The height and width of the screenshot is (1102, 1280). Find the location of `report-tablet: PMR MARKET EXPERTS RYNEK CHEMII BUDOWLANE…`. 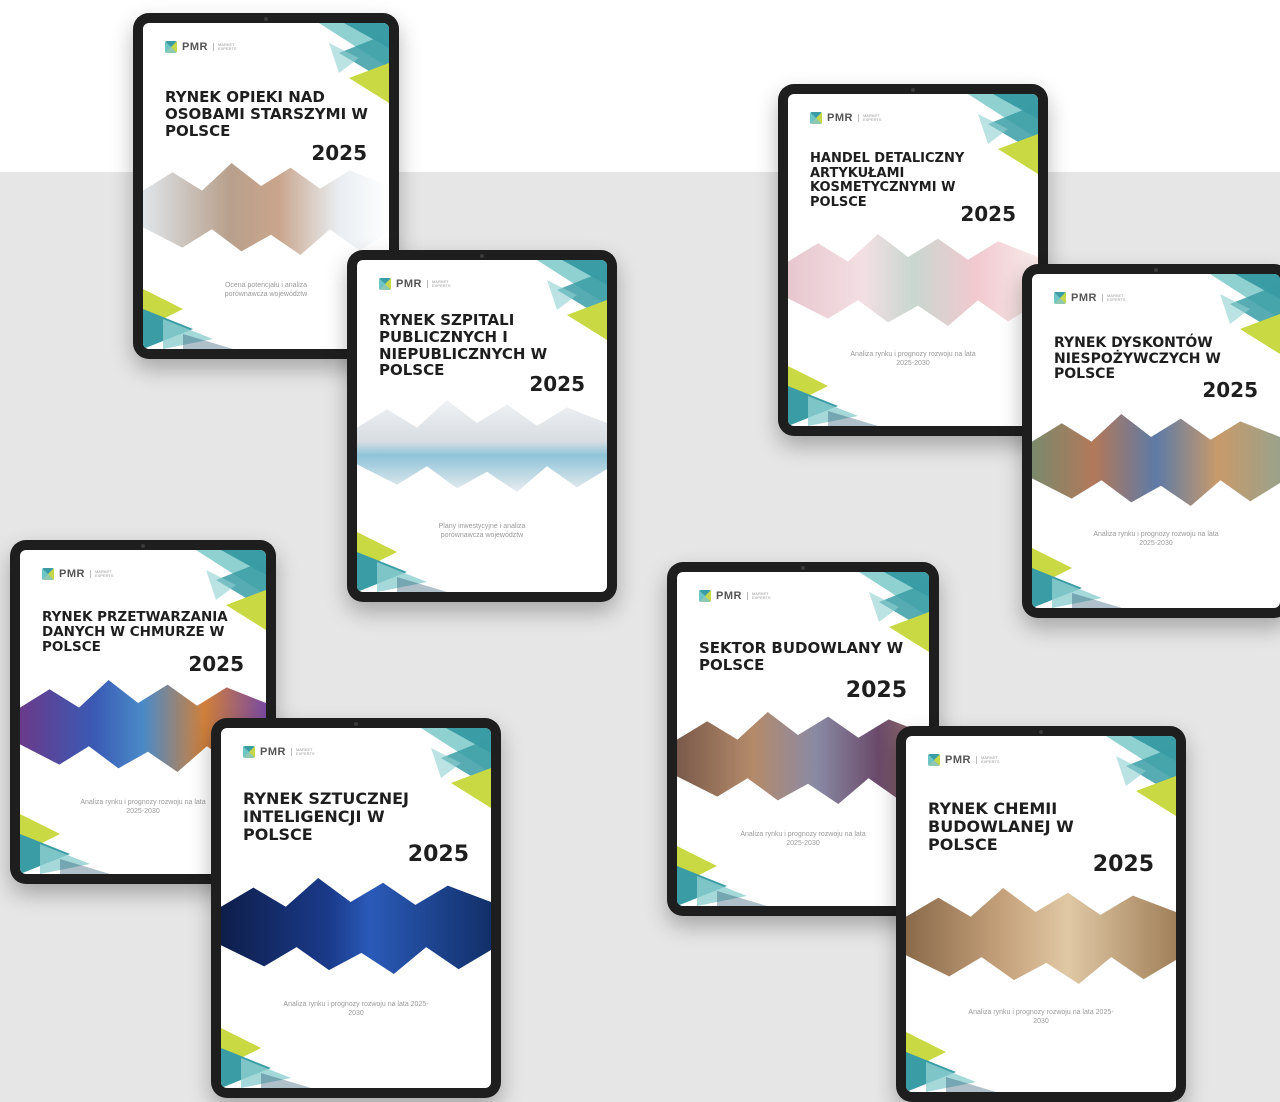

report-tablet: PMR MARKET EXPERTS RYNEK CHEMII BUDOWLANE… is located at coordinates (1041, 914).